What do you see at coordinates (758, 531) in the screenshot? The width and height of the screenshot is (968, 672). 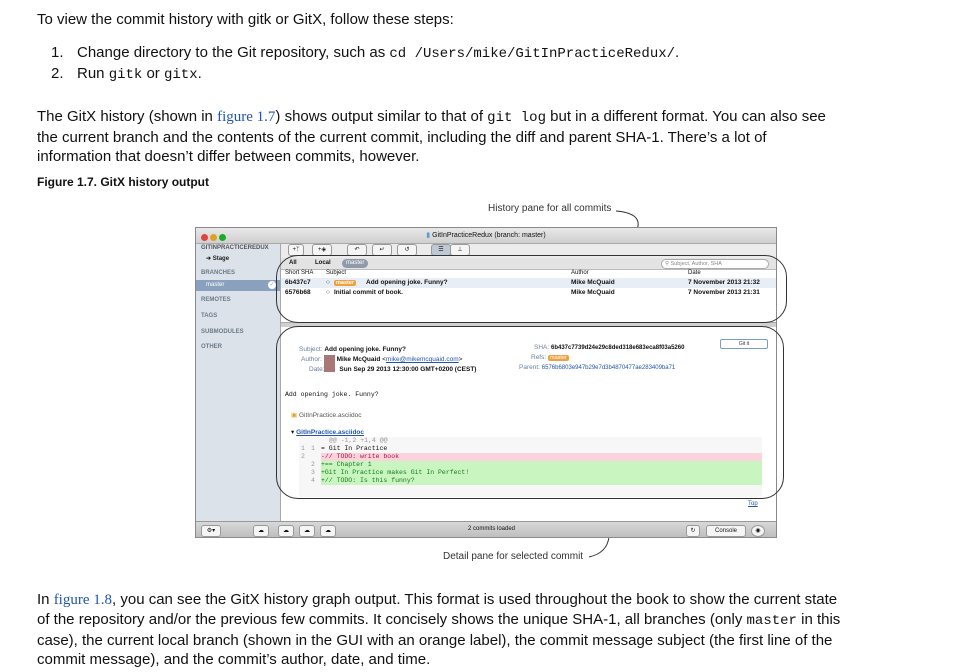 I see `stop-icon: ◉` at bounding box center [758, 531].